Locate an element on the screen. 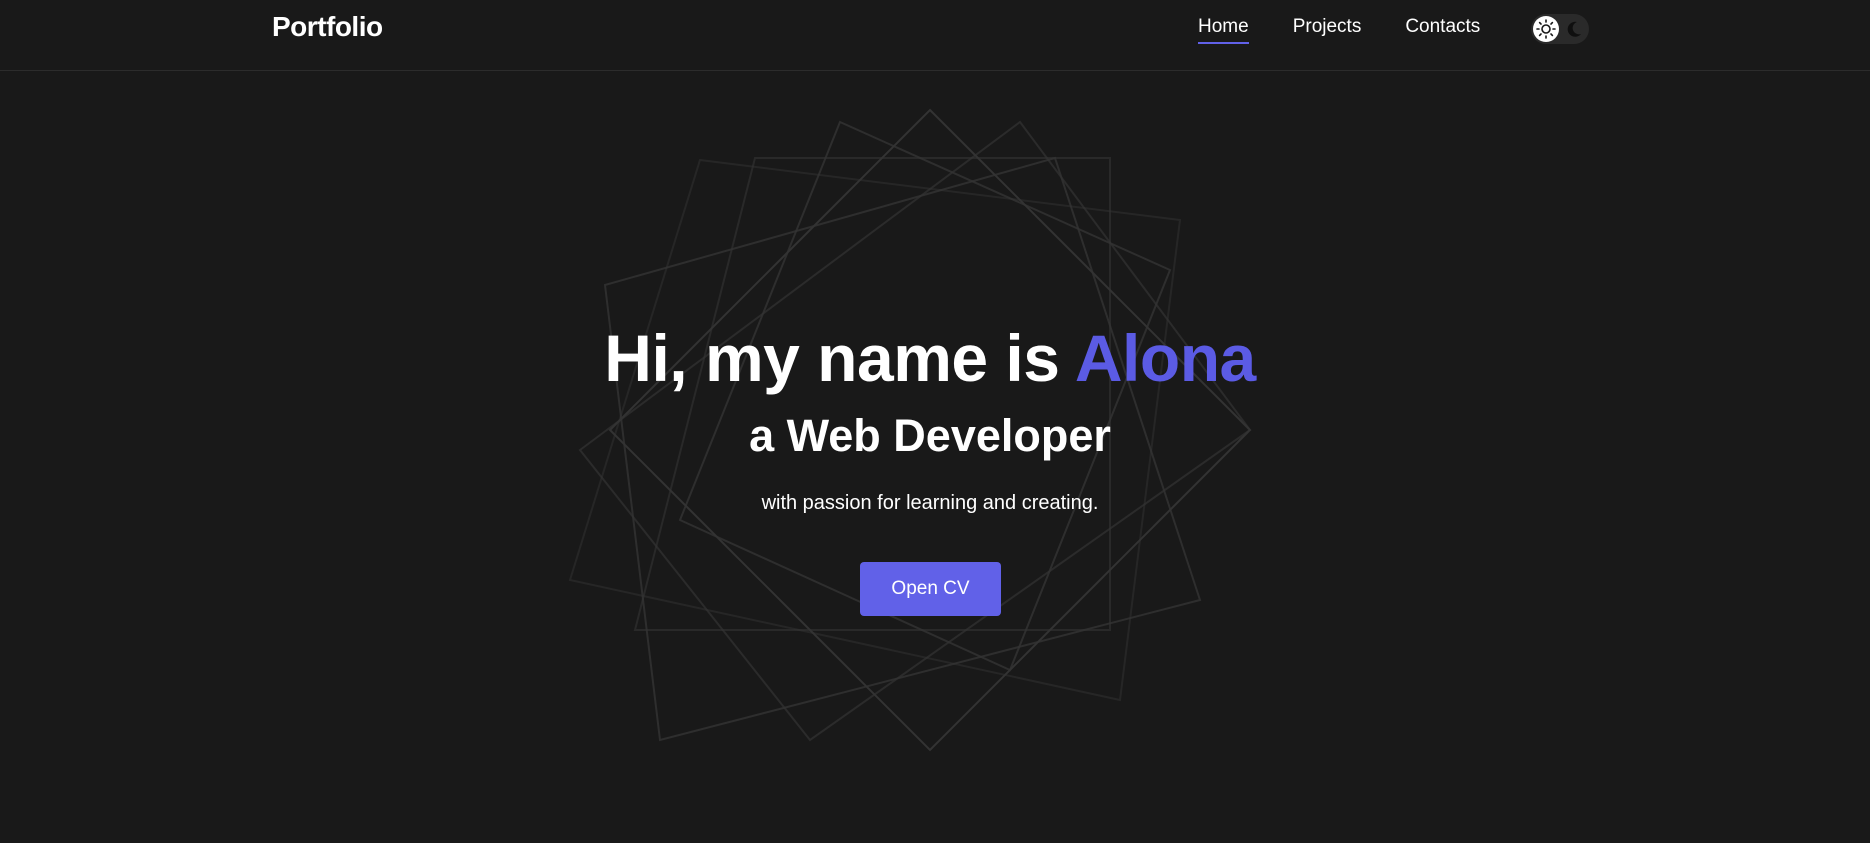  sun-icon is located at coordinates (1546, 29).